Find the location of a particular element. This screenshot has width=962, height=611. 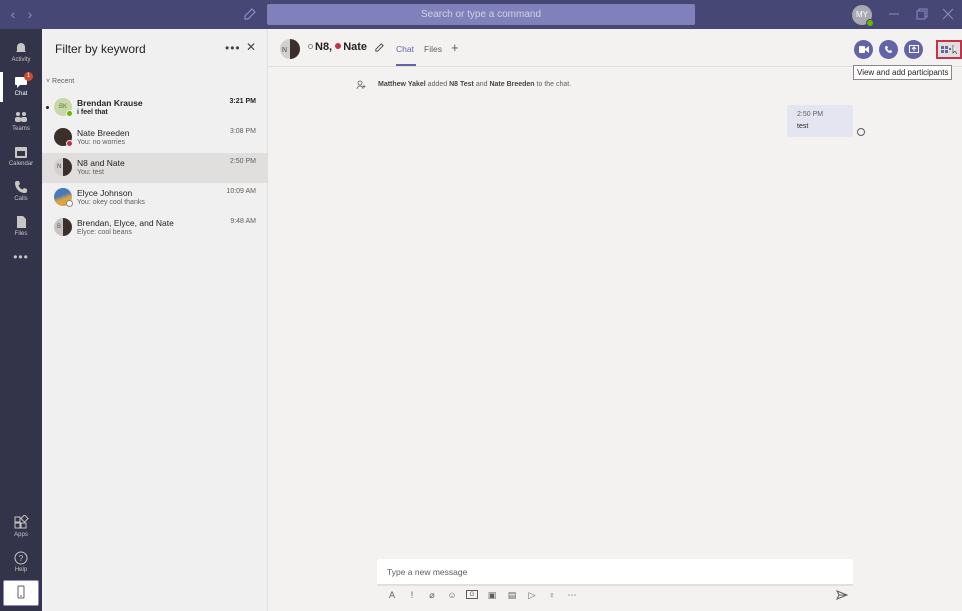

new-chat-icon is located at coordinates (250, 14).